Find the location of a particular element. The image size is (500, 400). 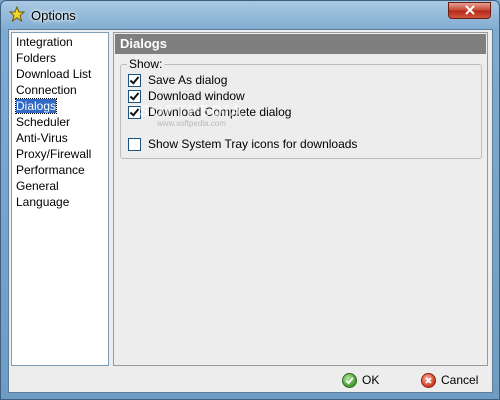

option-label: Save As dialog is located at coordinates (188, 80).